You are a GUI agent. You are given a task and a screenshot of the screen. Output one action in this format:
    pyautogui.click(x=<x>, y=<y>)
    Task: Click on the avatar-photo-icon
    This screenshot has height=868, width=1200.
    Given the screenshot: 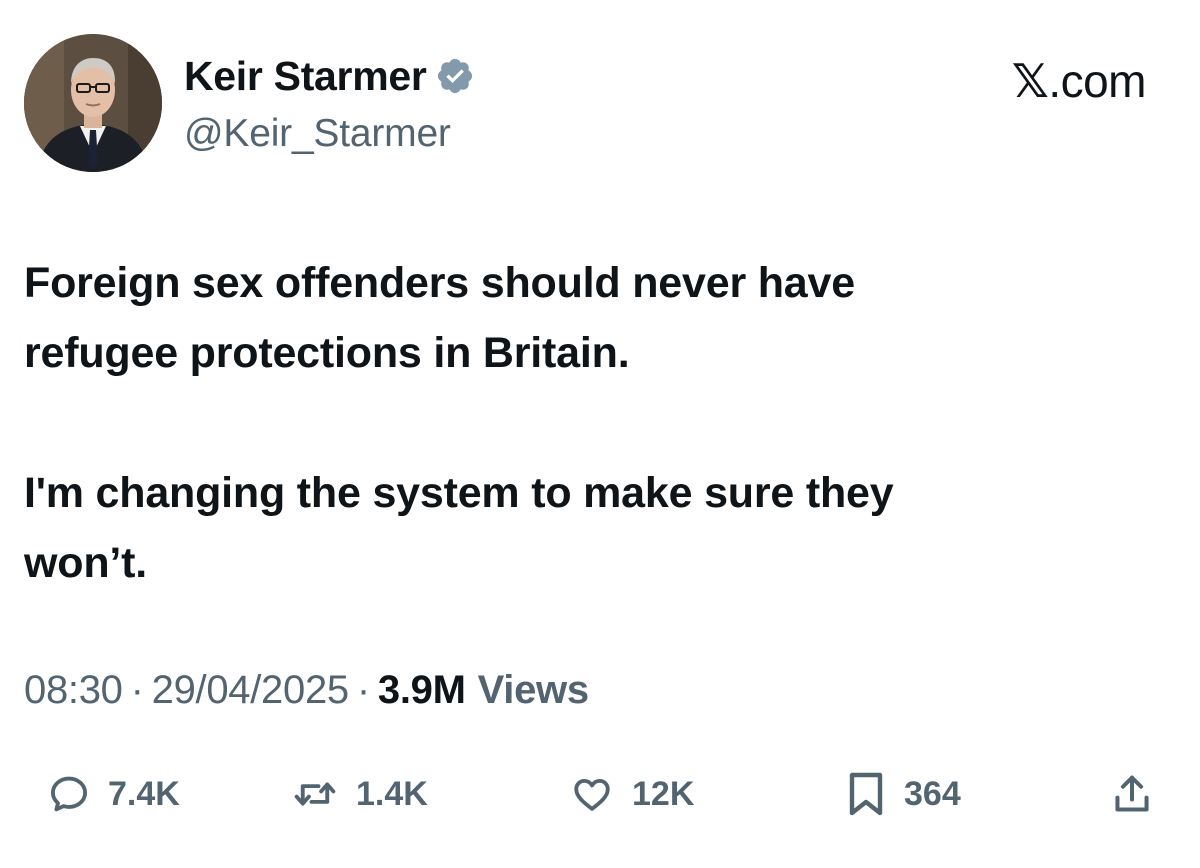 What is the action you would take?
    pyautogui.click(x=93, y=103)
    